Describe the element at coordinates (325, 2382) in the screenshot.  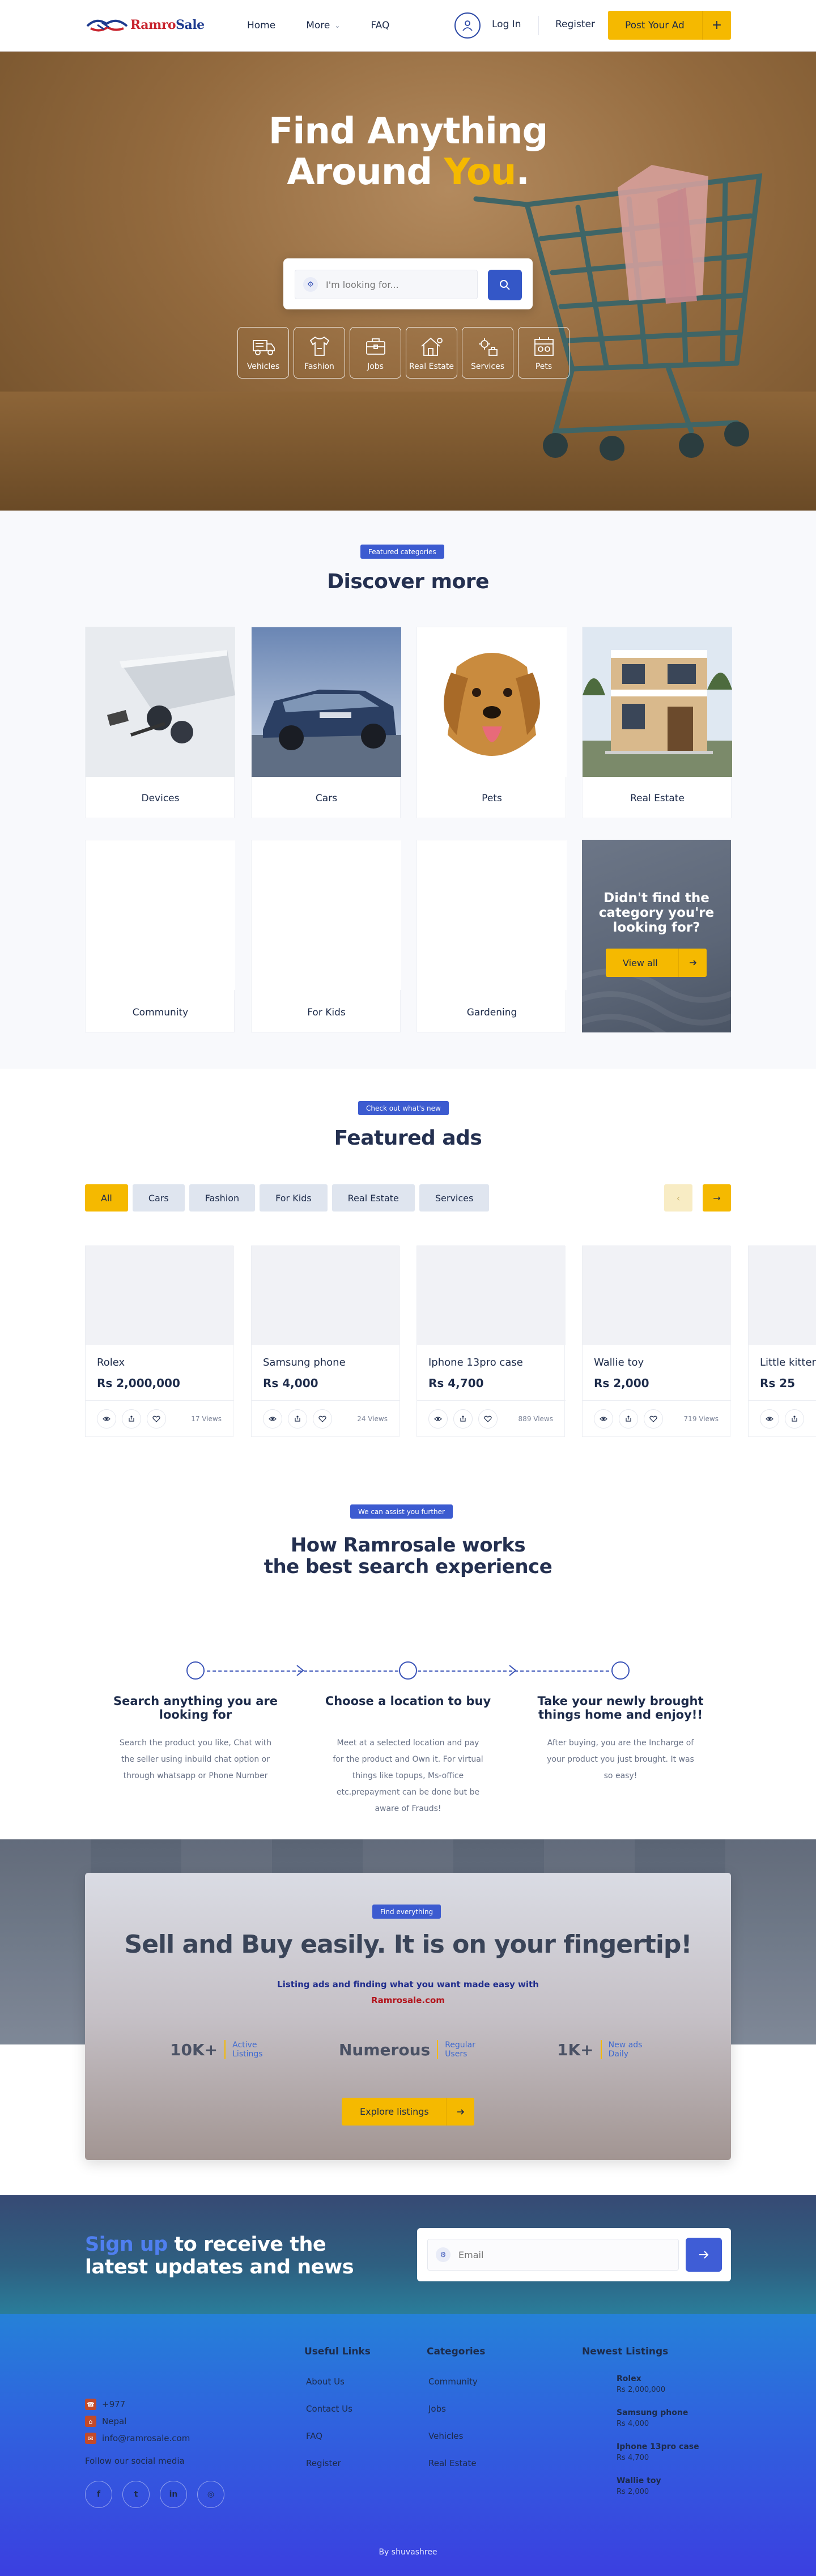
I see `footer-link-about: About Us` at that location.